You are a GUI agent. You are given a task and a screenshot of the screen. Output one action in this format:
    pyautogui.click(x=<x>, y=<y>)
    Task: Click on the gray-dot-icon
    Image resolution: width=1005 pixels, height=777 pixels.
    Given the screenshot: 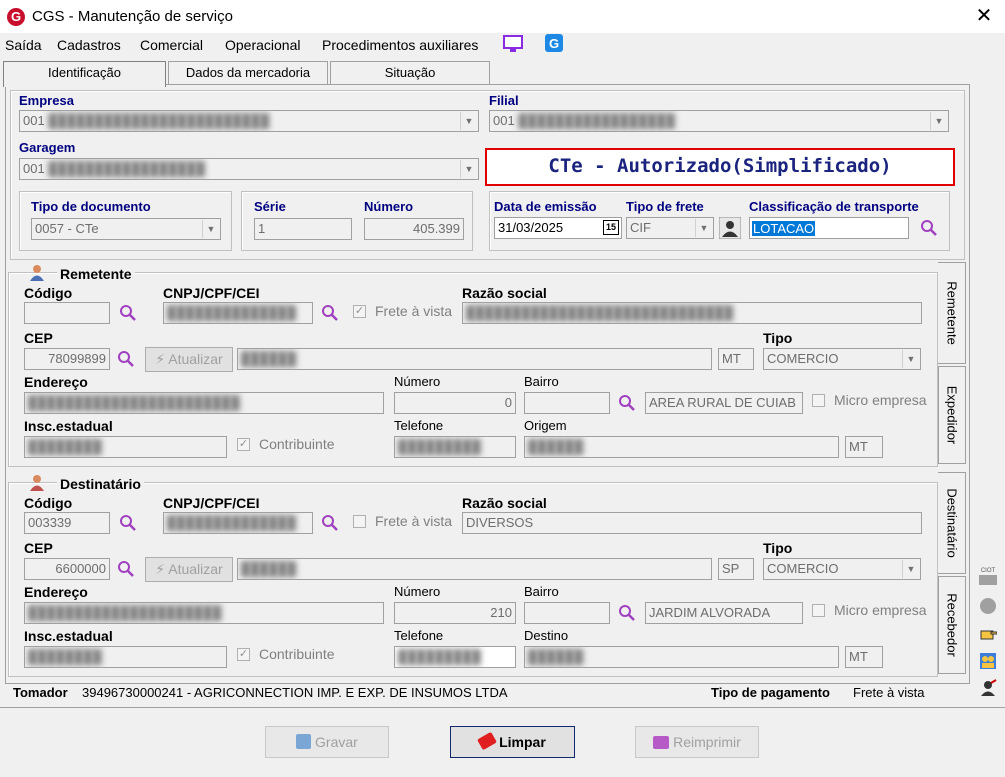 What is the action you would take?
    pyautogui.click(x=988, y=606)
    